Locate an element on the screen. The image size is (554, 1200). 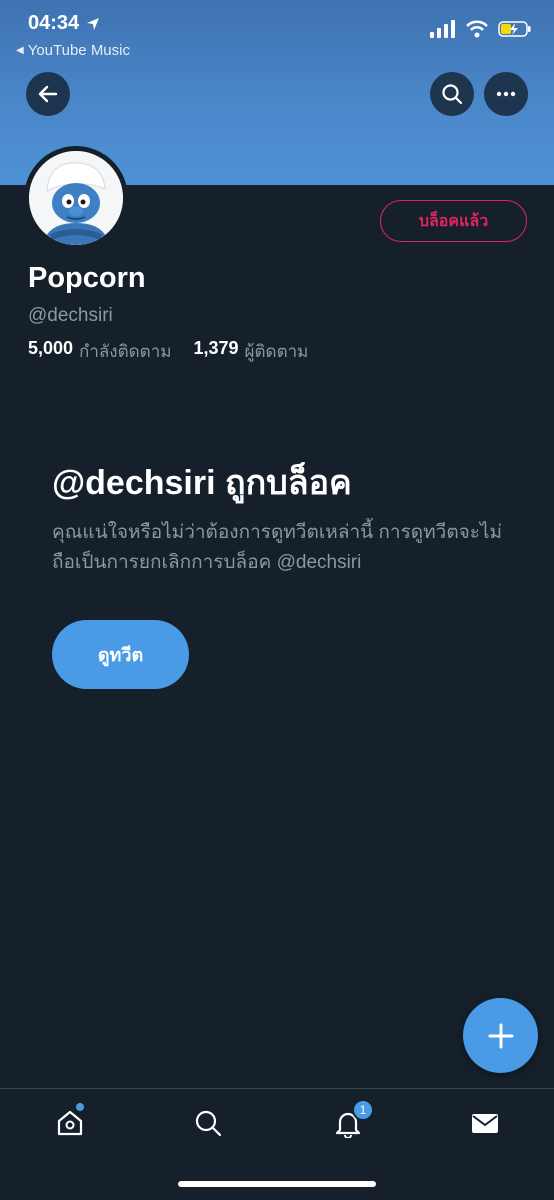
cellular-signal-icon is located at coordinates (442, 29).